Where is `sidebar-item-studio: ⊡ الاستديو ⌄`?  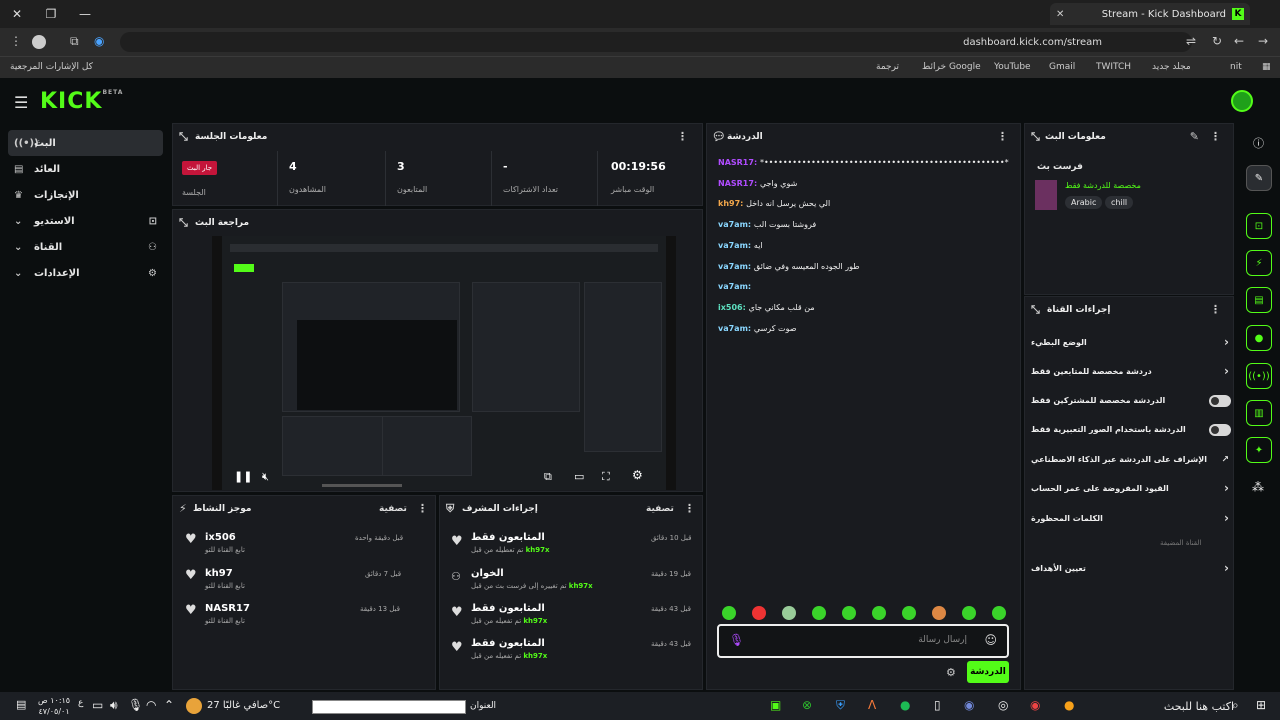 sidebar-item-studio: ⊡ الاستديو ⌄ is located at coordinates (85, 221).